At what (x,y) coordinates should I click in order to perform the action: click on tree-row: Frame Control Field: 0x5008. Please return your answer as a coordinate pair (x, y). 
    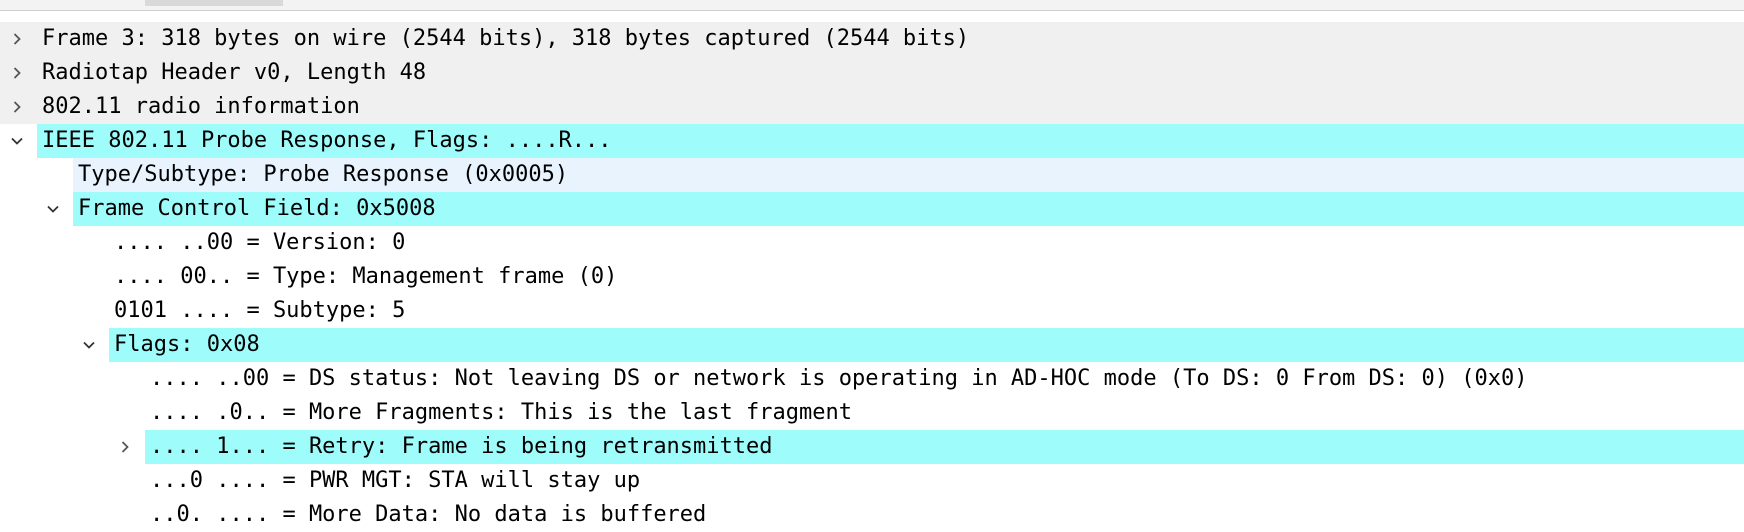
    Looking at the image, I should click on (872, 209).